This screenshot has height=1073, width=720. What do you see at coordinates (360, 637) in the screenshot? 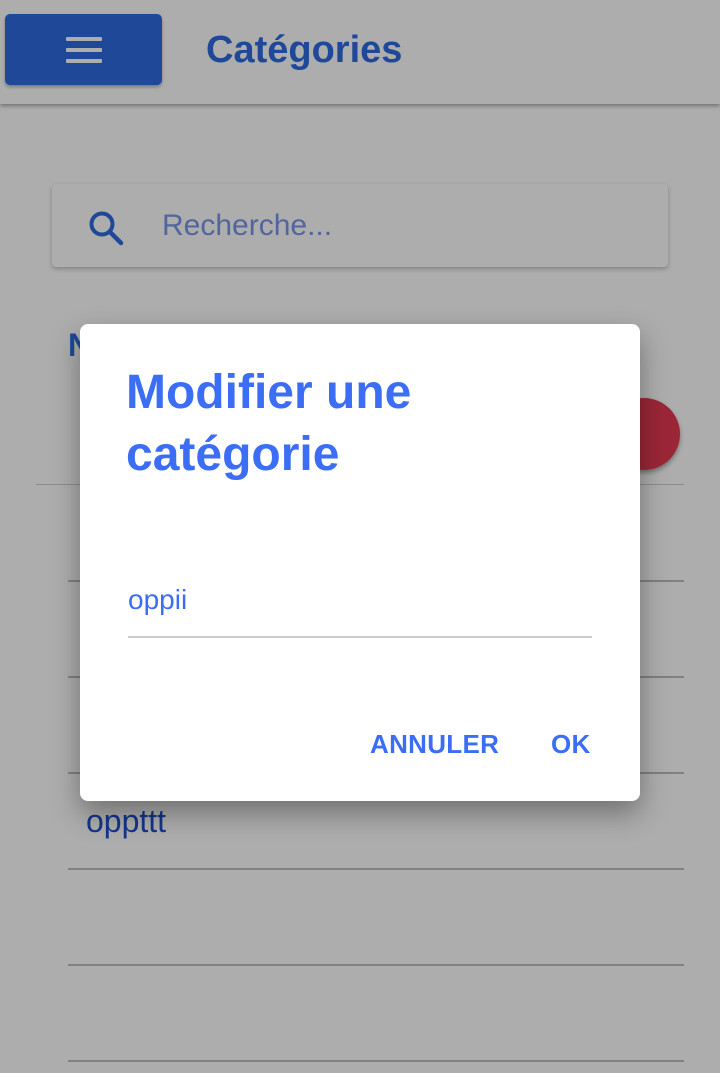
I see `input-underline` at bounding box center [360, 637].